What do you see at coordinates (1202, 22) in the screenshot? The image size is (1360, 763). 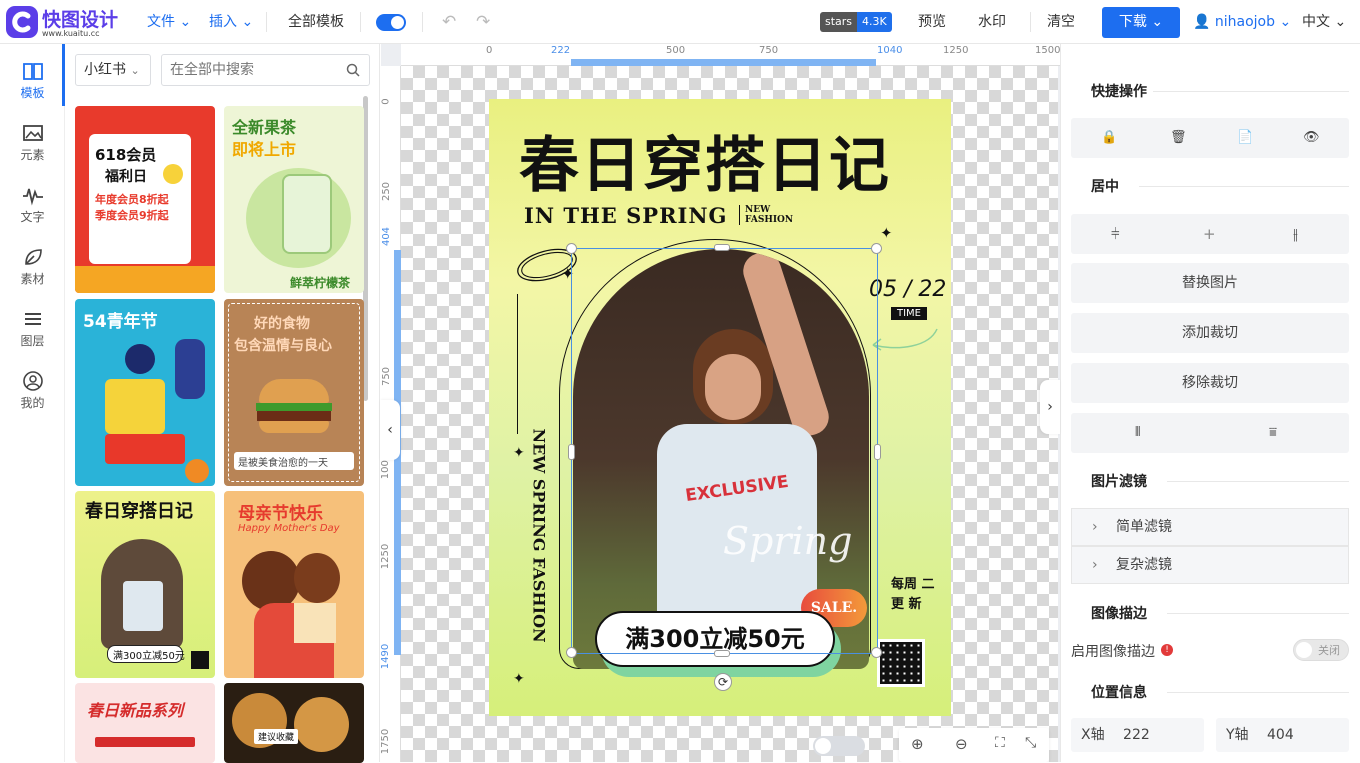 I see `user-icon: 👤` at bounding box center [1202, 22].